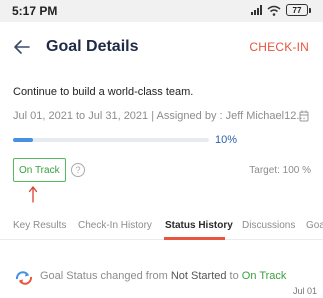 The width and height of the screenshot is (323, 298). What do you see at coordinates (268, 225) in the screenshot?
I see `tab-discussions: Discussions` at bounding box center [268, 225].